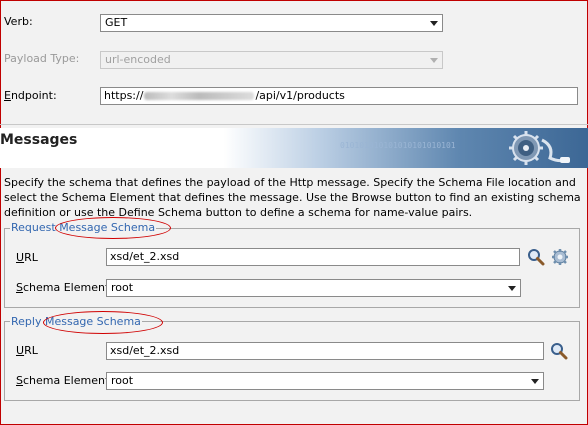 This screenshot has height=425, width=588. I want to click on reply-url-label: URL, so click(27, 350).